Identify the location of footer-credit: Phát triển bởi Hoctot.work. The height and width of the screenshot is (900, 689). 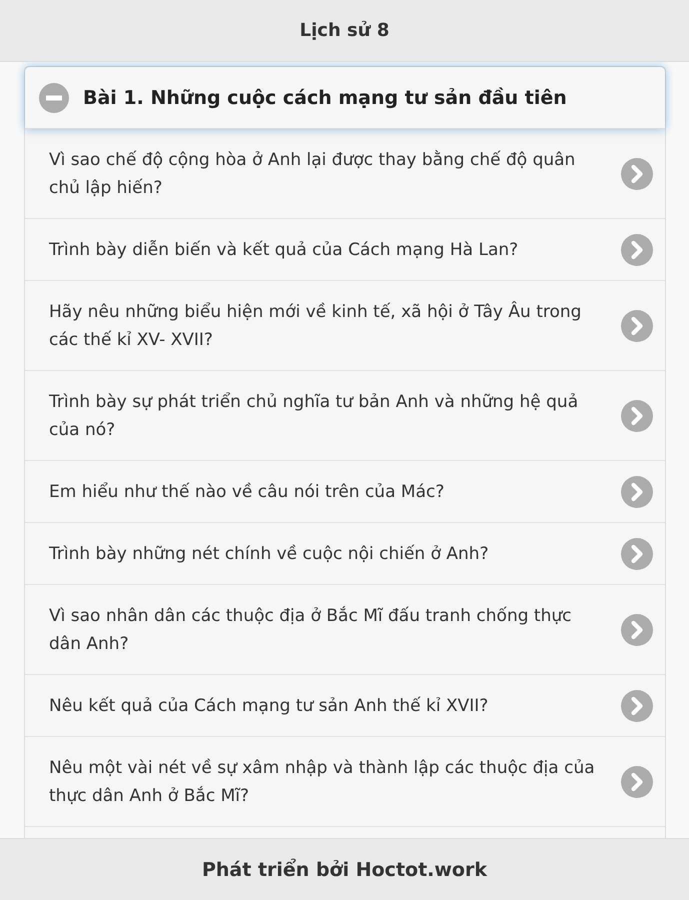
(344, 869).